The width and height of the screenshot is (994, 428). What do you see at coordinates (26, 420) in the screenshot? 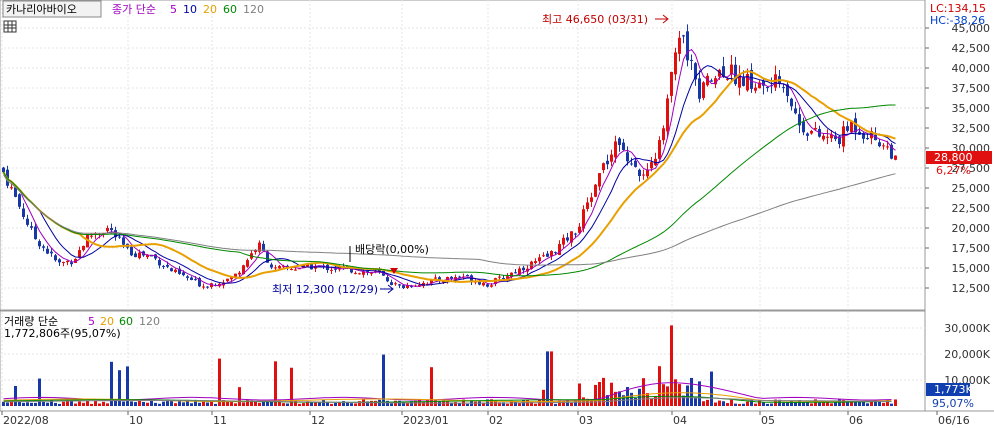
I see `x-tick-label: 2022/08` at bounding box center [26, 420].